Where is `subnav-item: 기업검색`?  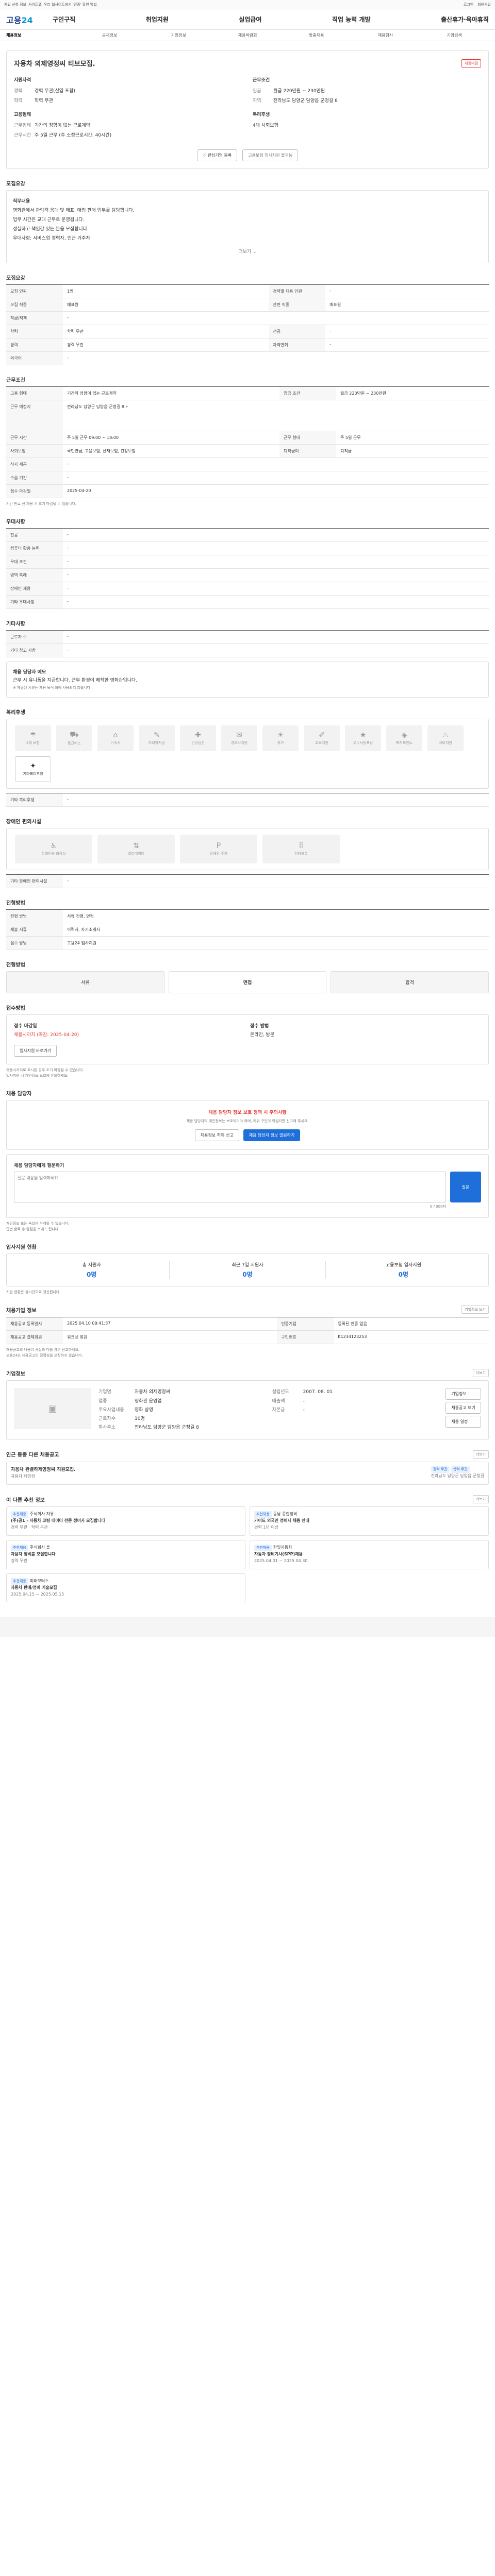 subnav-item: 기업검색 is located at coordinates (454, 35).